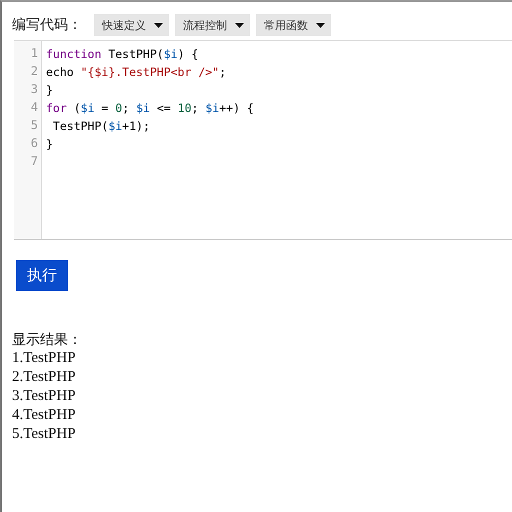 This screenshot has height=512, width=512. I want to click on dropdown-button: 快速定义, so click(131, 25).